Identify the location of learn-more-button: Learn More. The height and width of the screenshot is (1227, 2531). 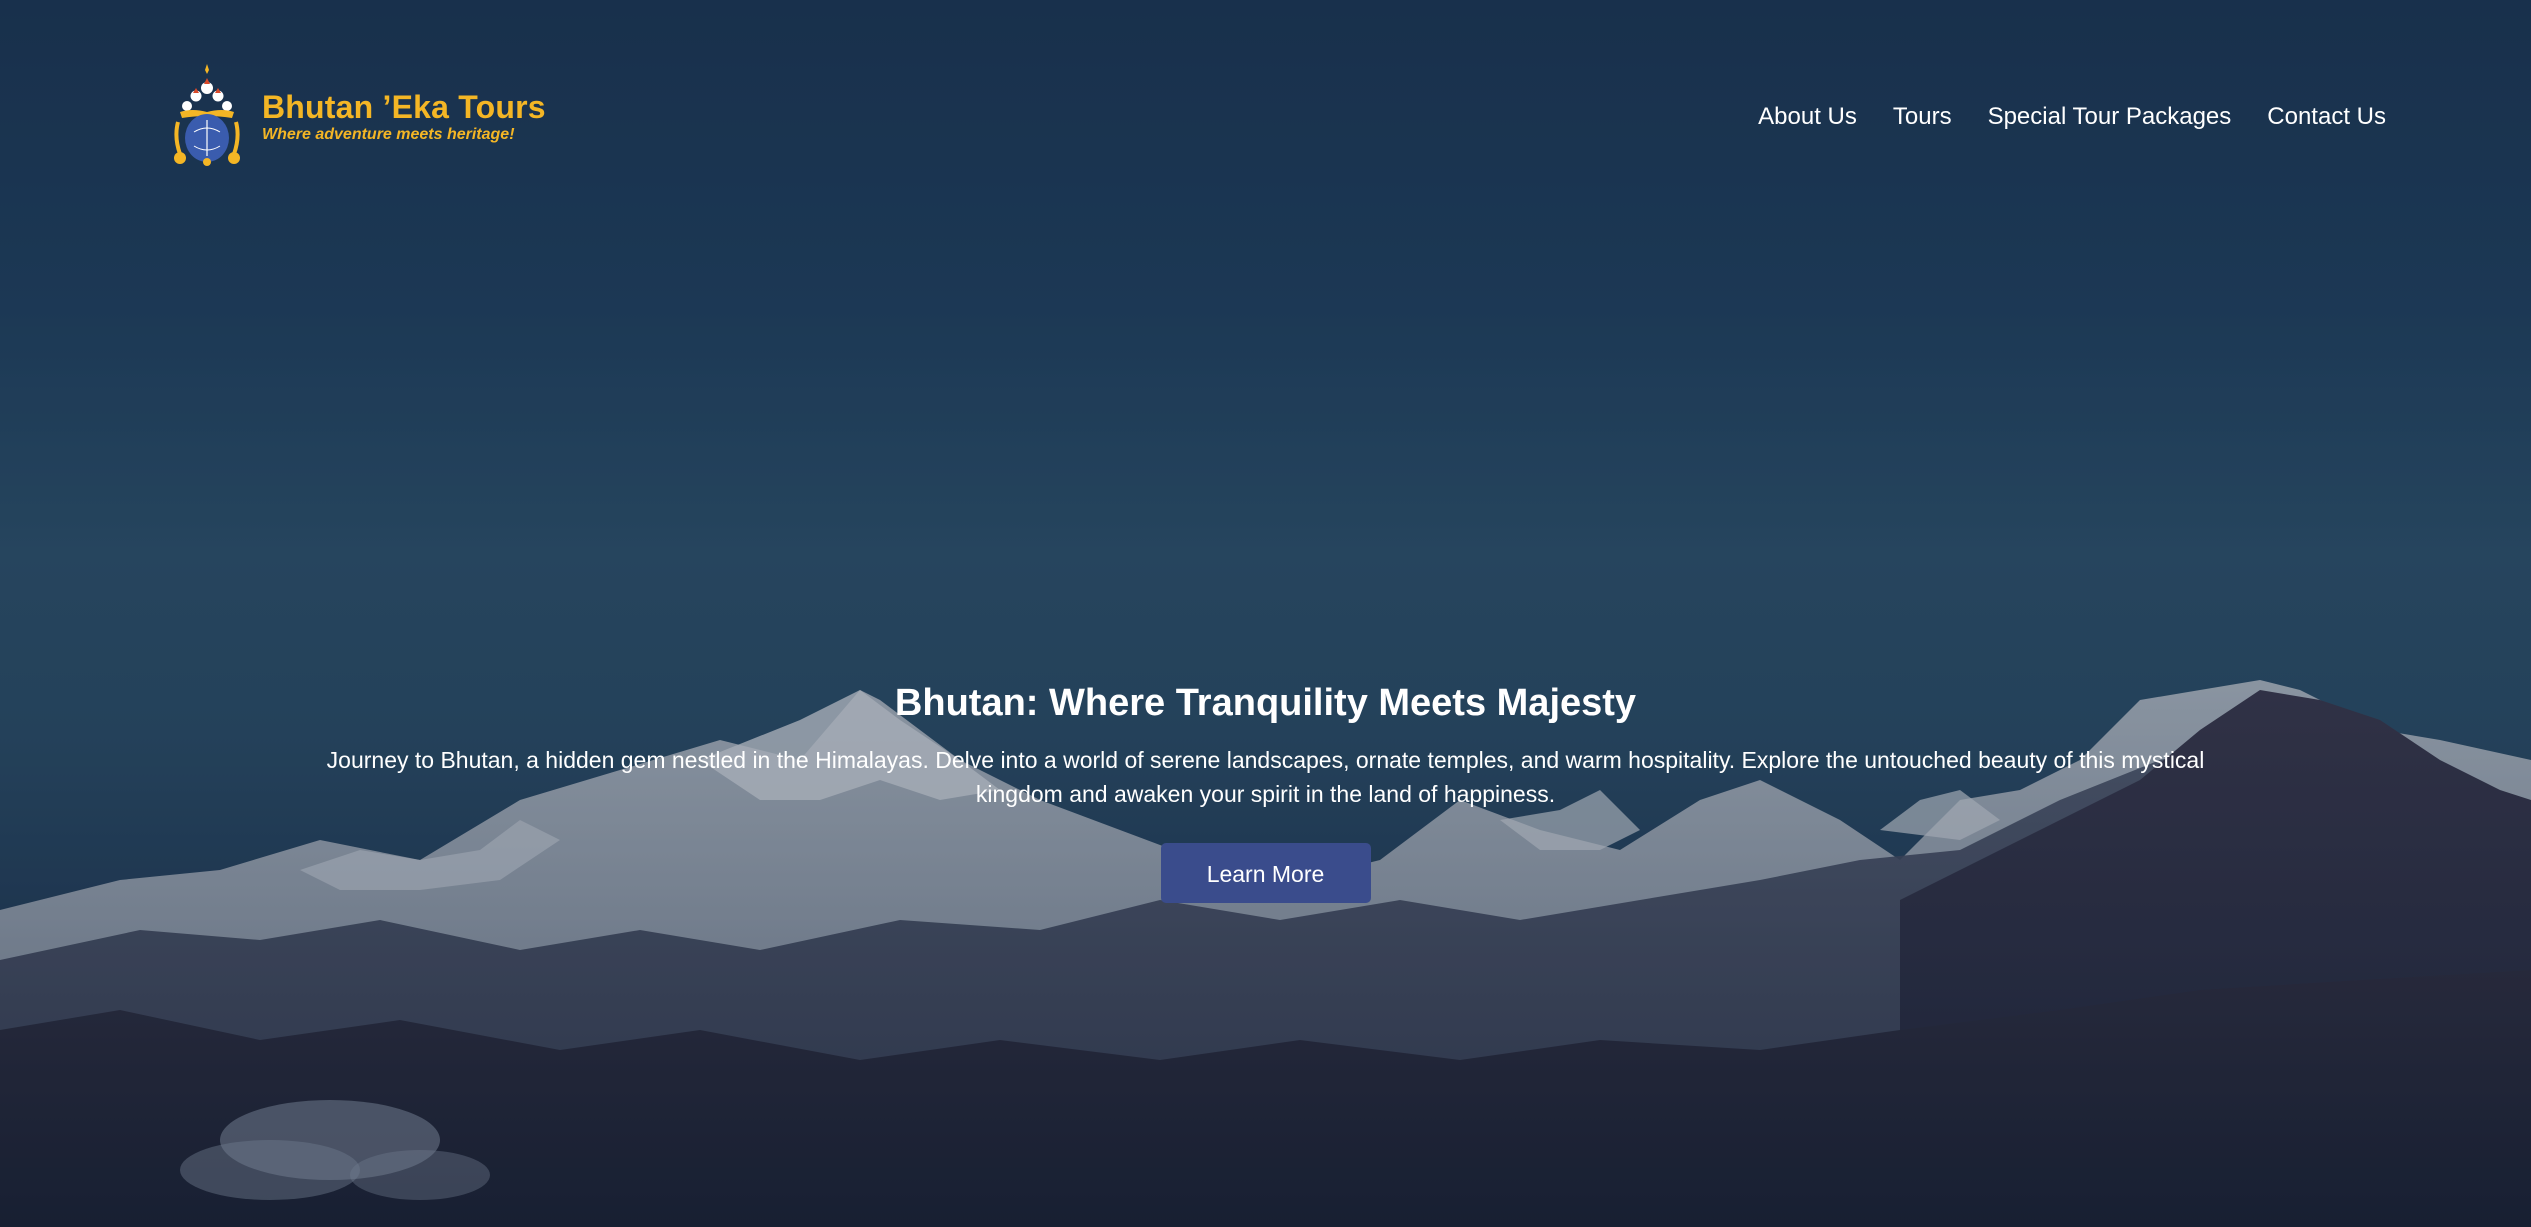
(1265, 873).